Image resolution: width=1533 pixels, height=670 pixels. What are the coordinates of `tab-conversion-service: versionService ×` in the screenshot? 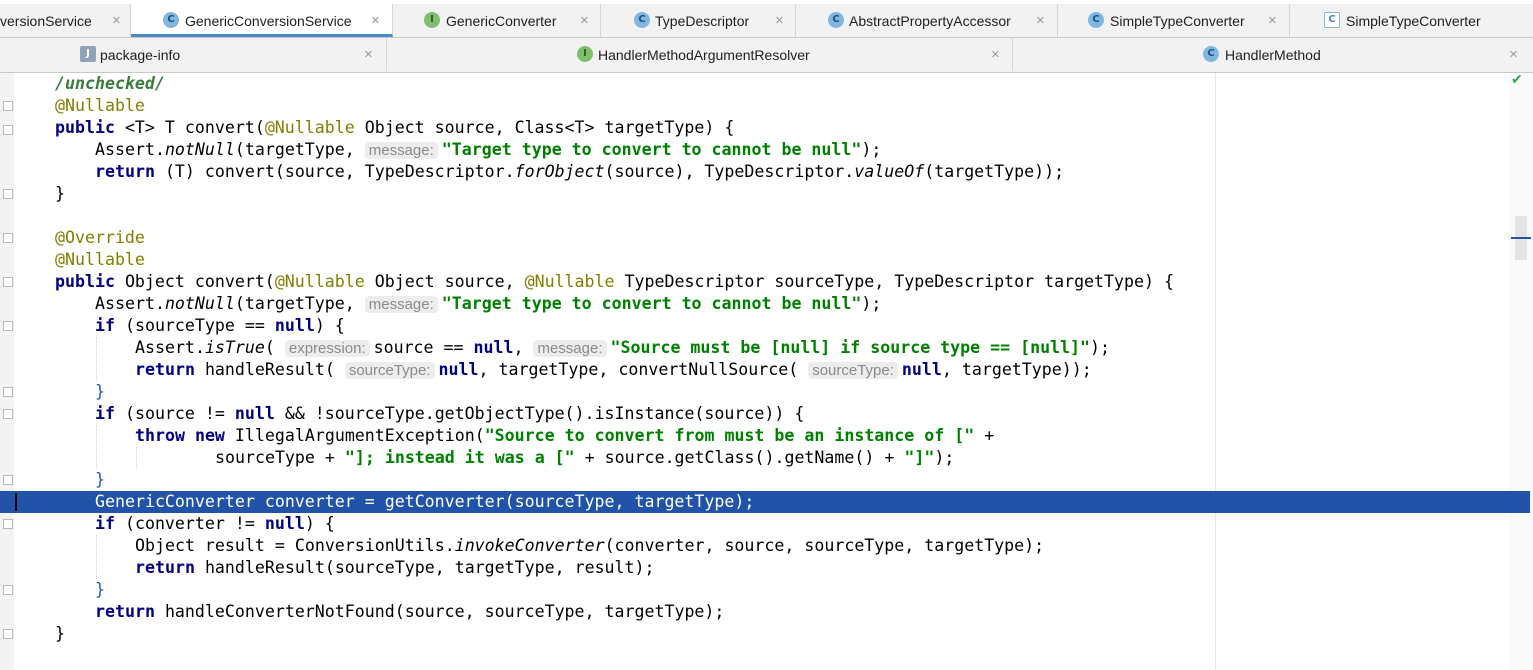 It's located at (65, 20).